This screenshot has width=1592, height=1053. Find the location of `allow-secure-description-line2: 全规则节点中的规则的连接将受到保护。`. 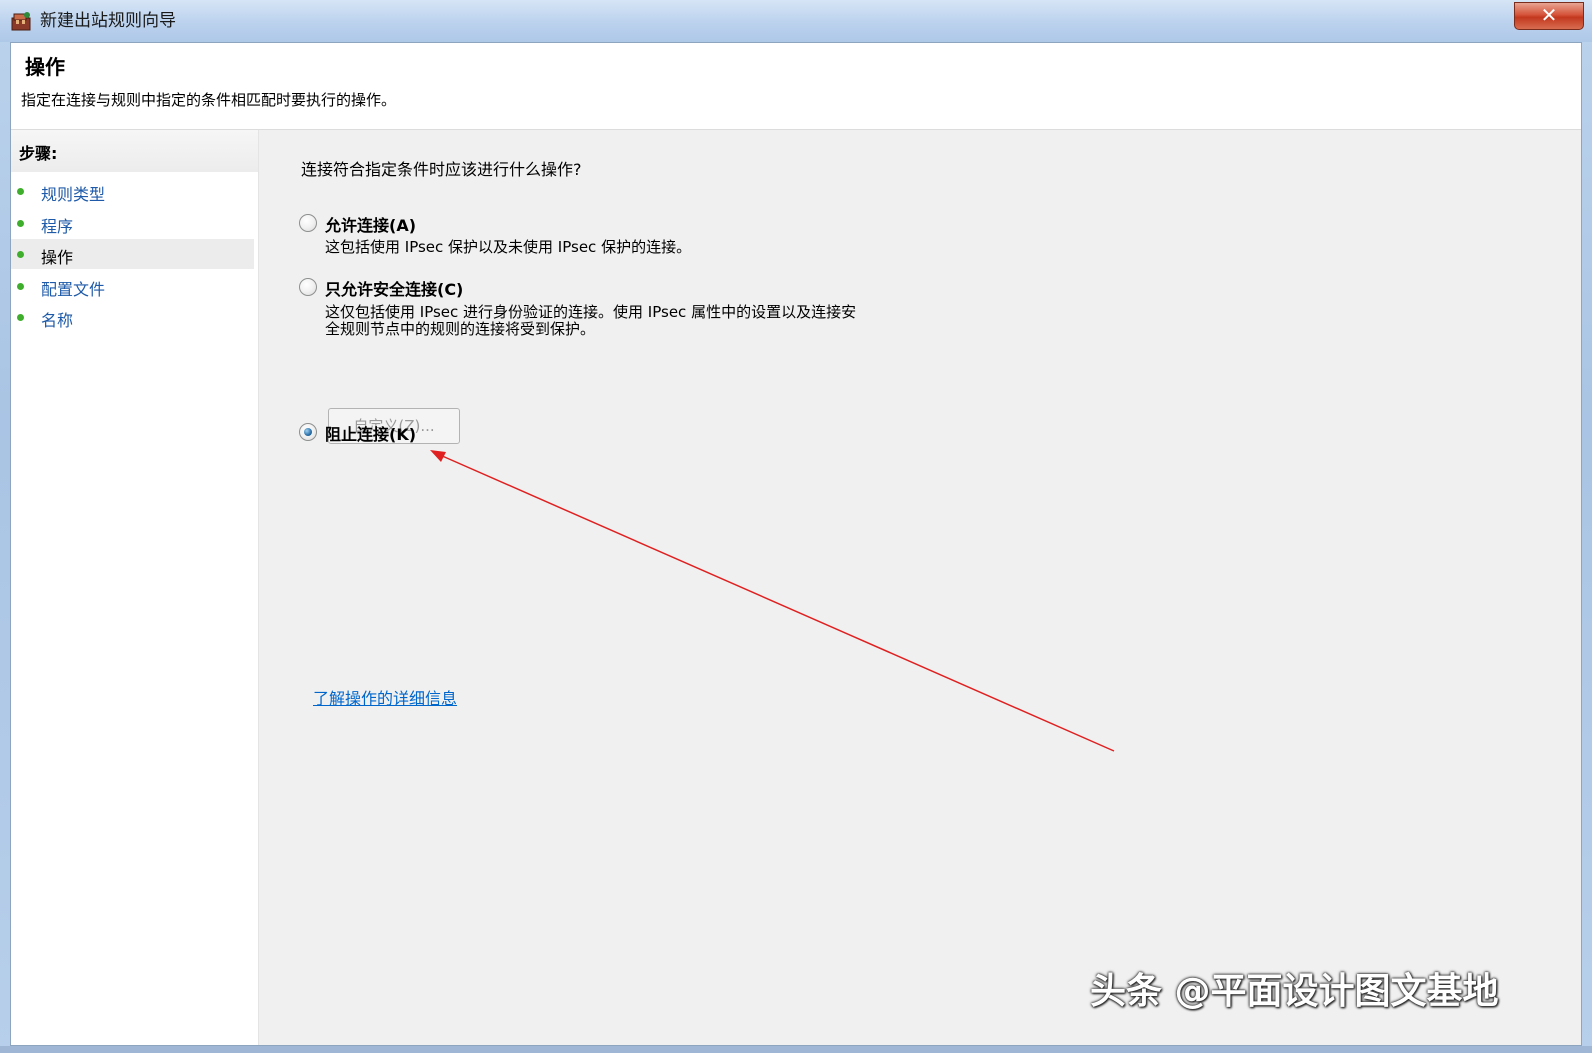

allow-secure-description-line2: 全规则节点中的规则的连接将受到保护。 is located at coordinates (460, 329).